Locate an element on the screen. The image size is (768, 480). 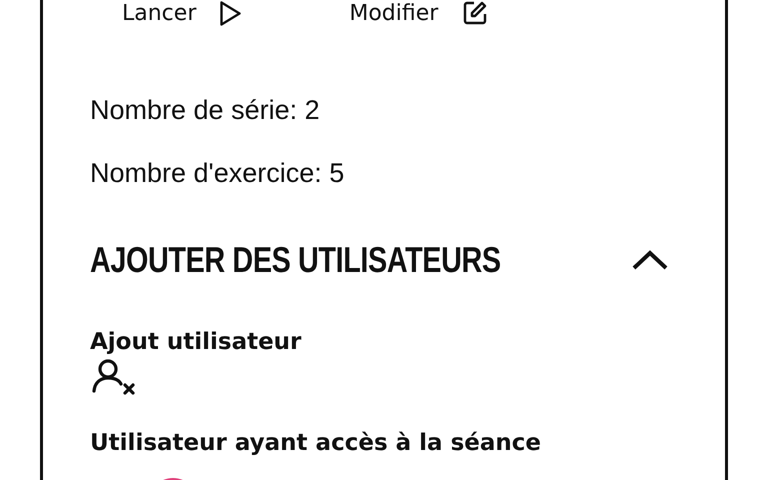
section-title: AJOUTER DES UTILISATEURS is located at coordinates (295, 260).